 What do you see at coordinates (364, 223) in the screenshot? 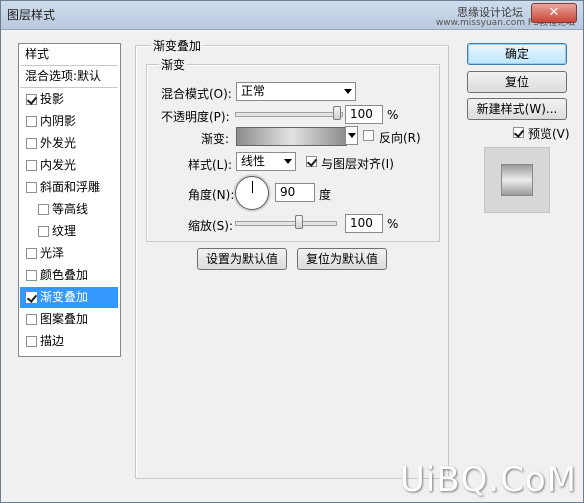
I see `scale-input: 100` at bounding box center [364, 223].